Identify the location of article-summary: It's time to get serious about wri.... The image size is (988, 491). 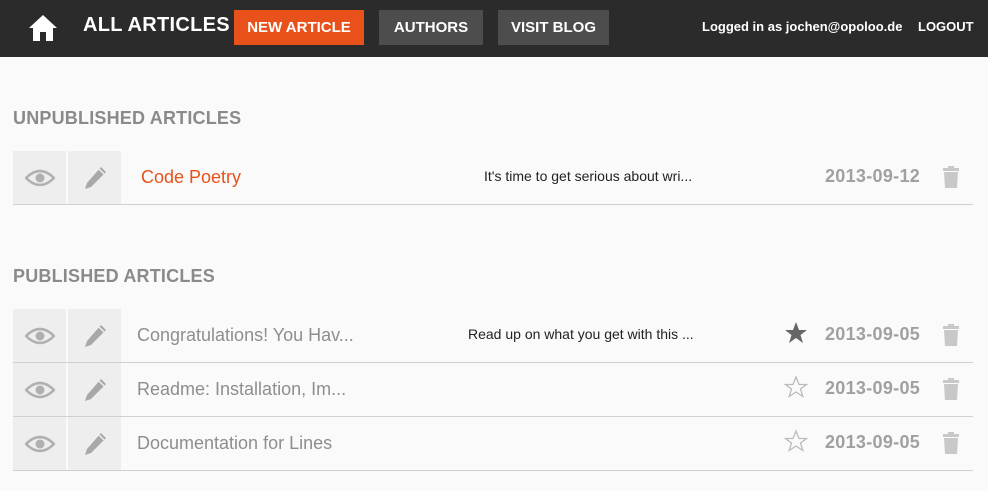
(588, 176).